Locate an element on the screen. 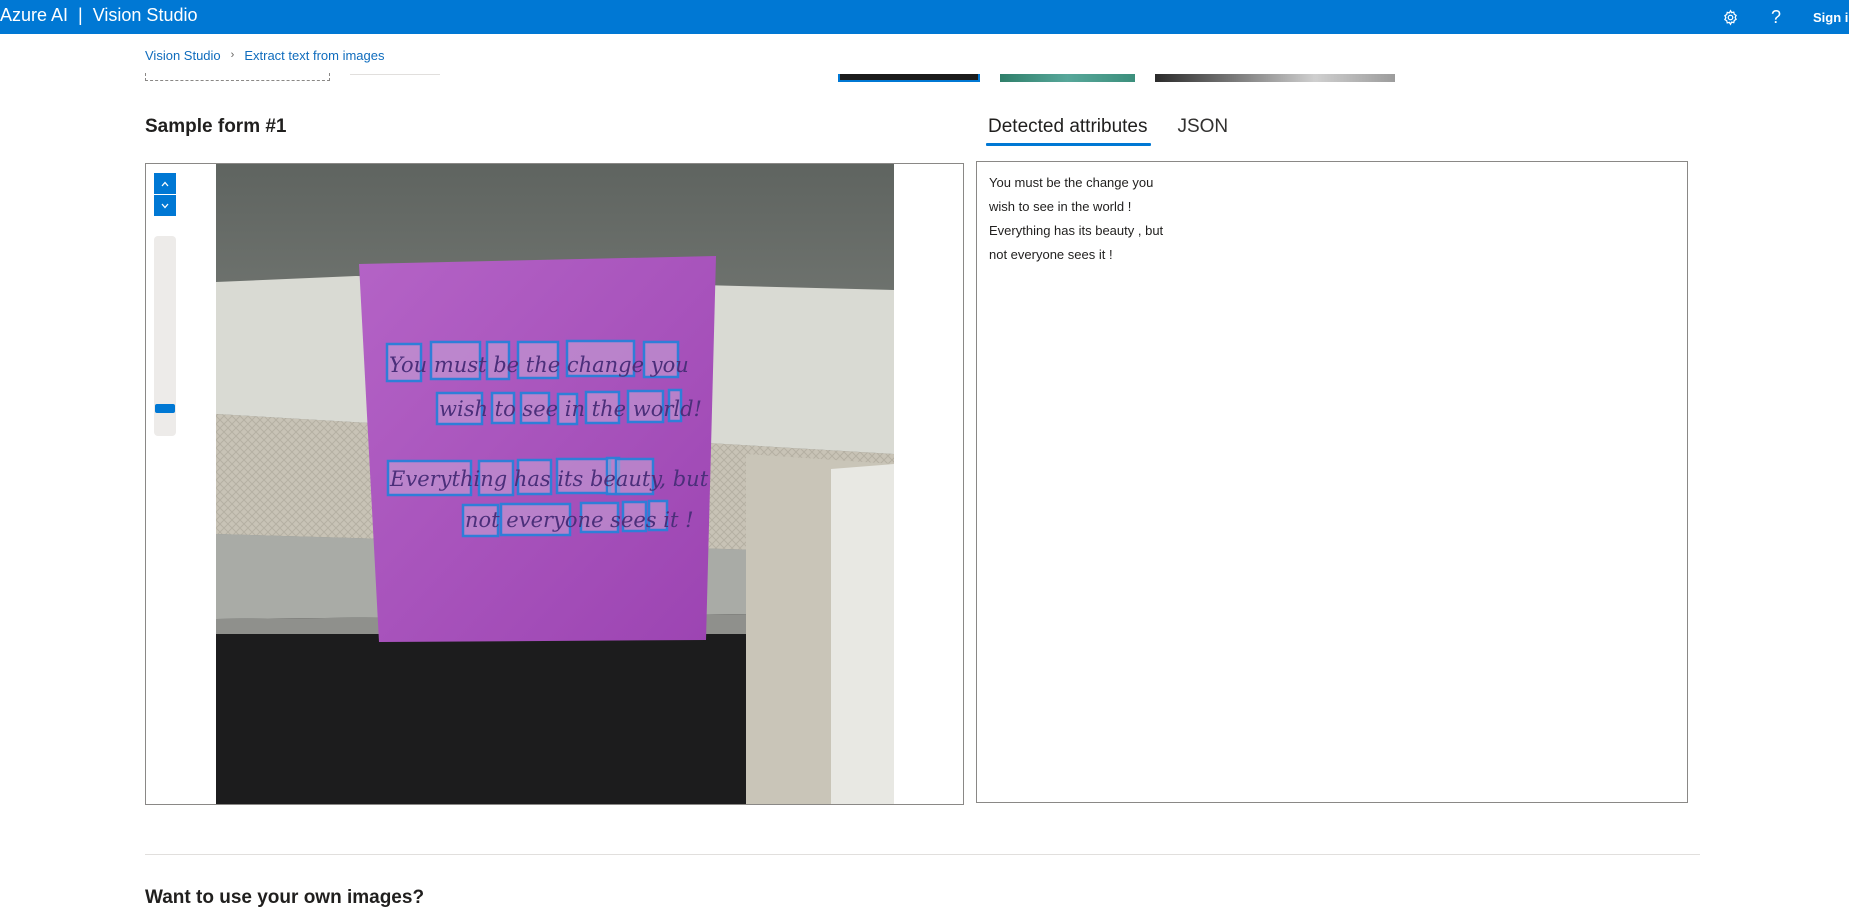 Image resolution: width=1849 pixels, height=915 pixels. zoom-in-button is located at coordinates (165, 183).